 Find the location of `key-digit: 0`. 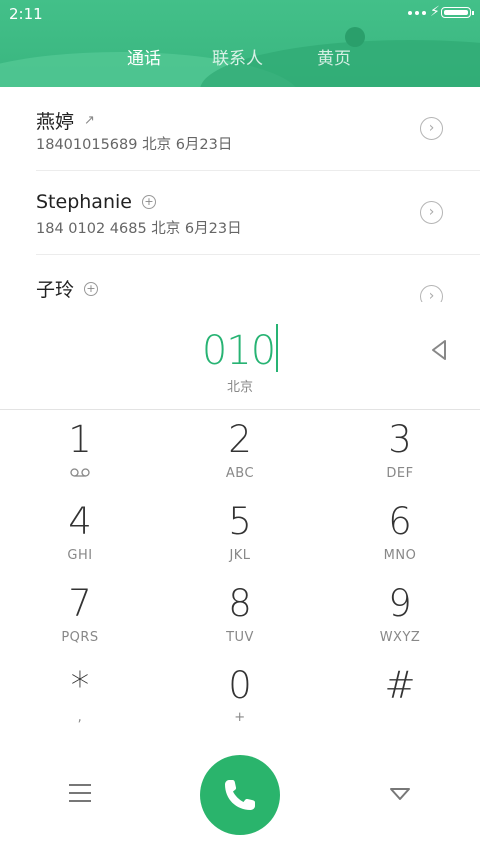

key-digit: 0 is located at coordinates (240, 685).